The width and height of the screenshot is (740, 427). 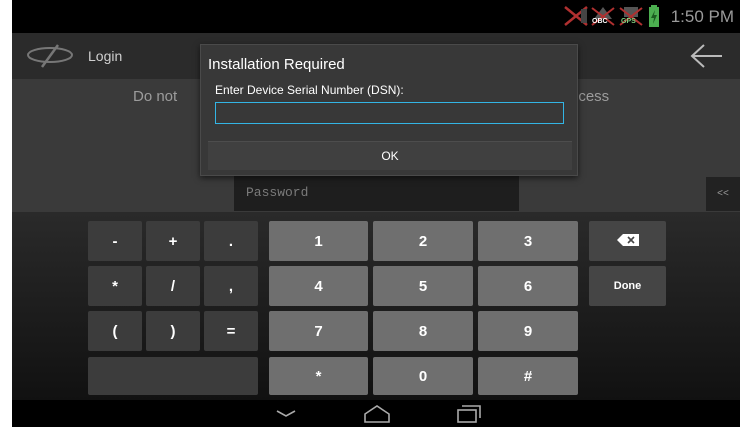 What do you see at coordinates (318, 241) in the screenshot?
I see `key-1: 1` at bounding box center [318, 241].